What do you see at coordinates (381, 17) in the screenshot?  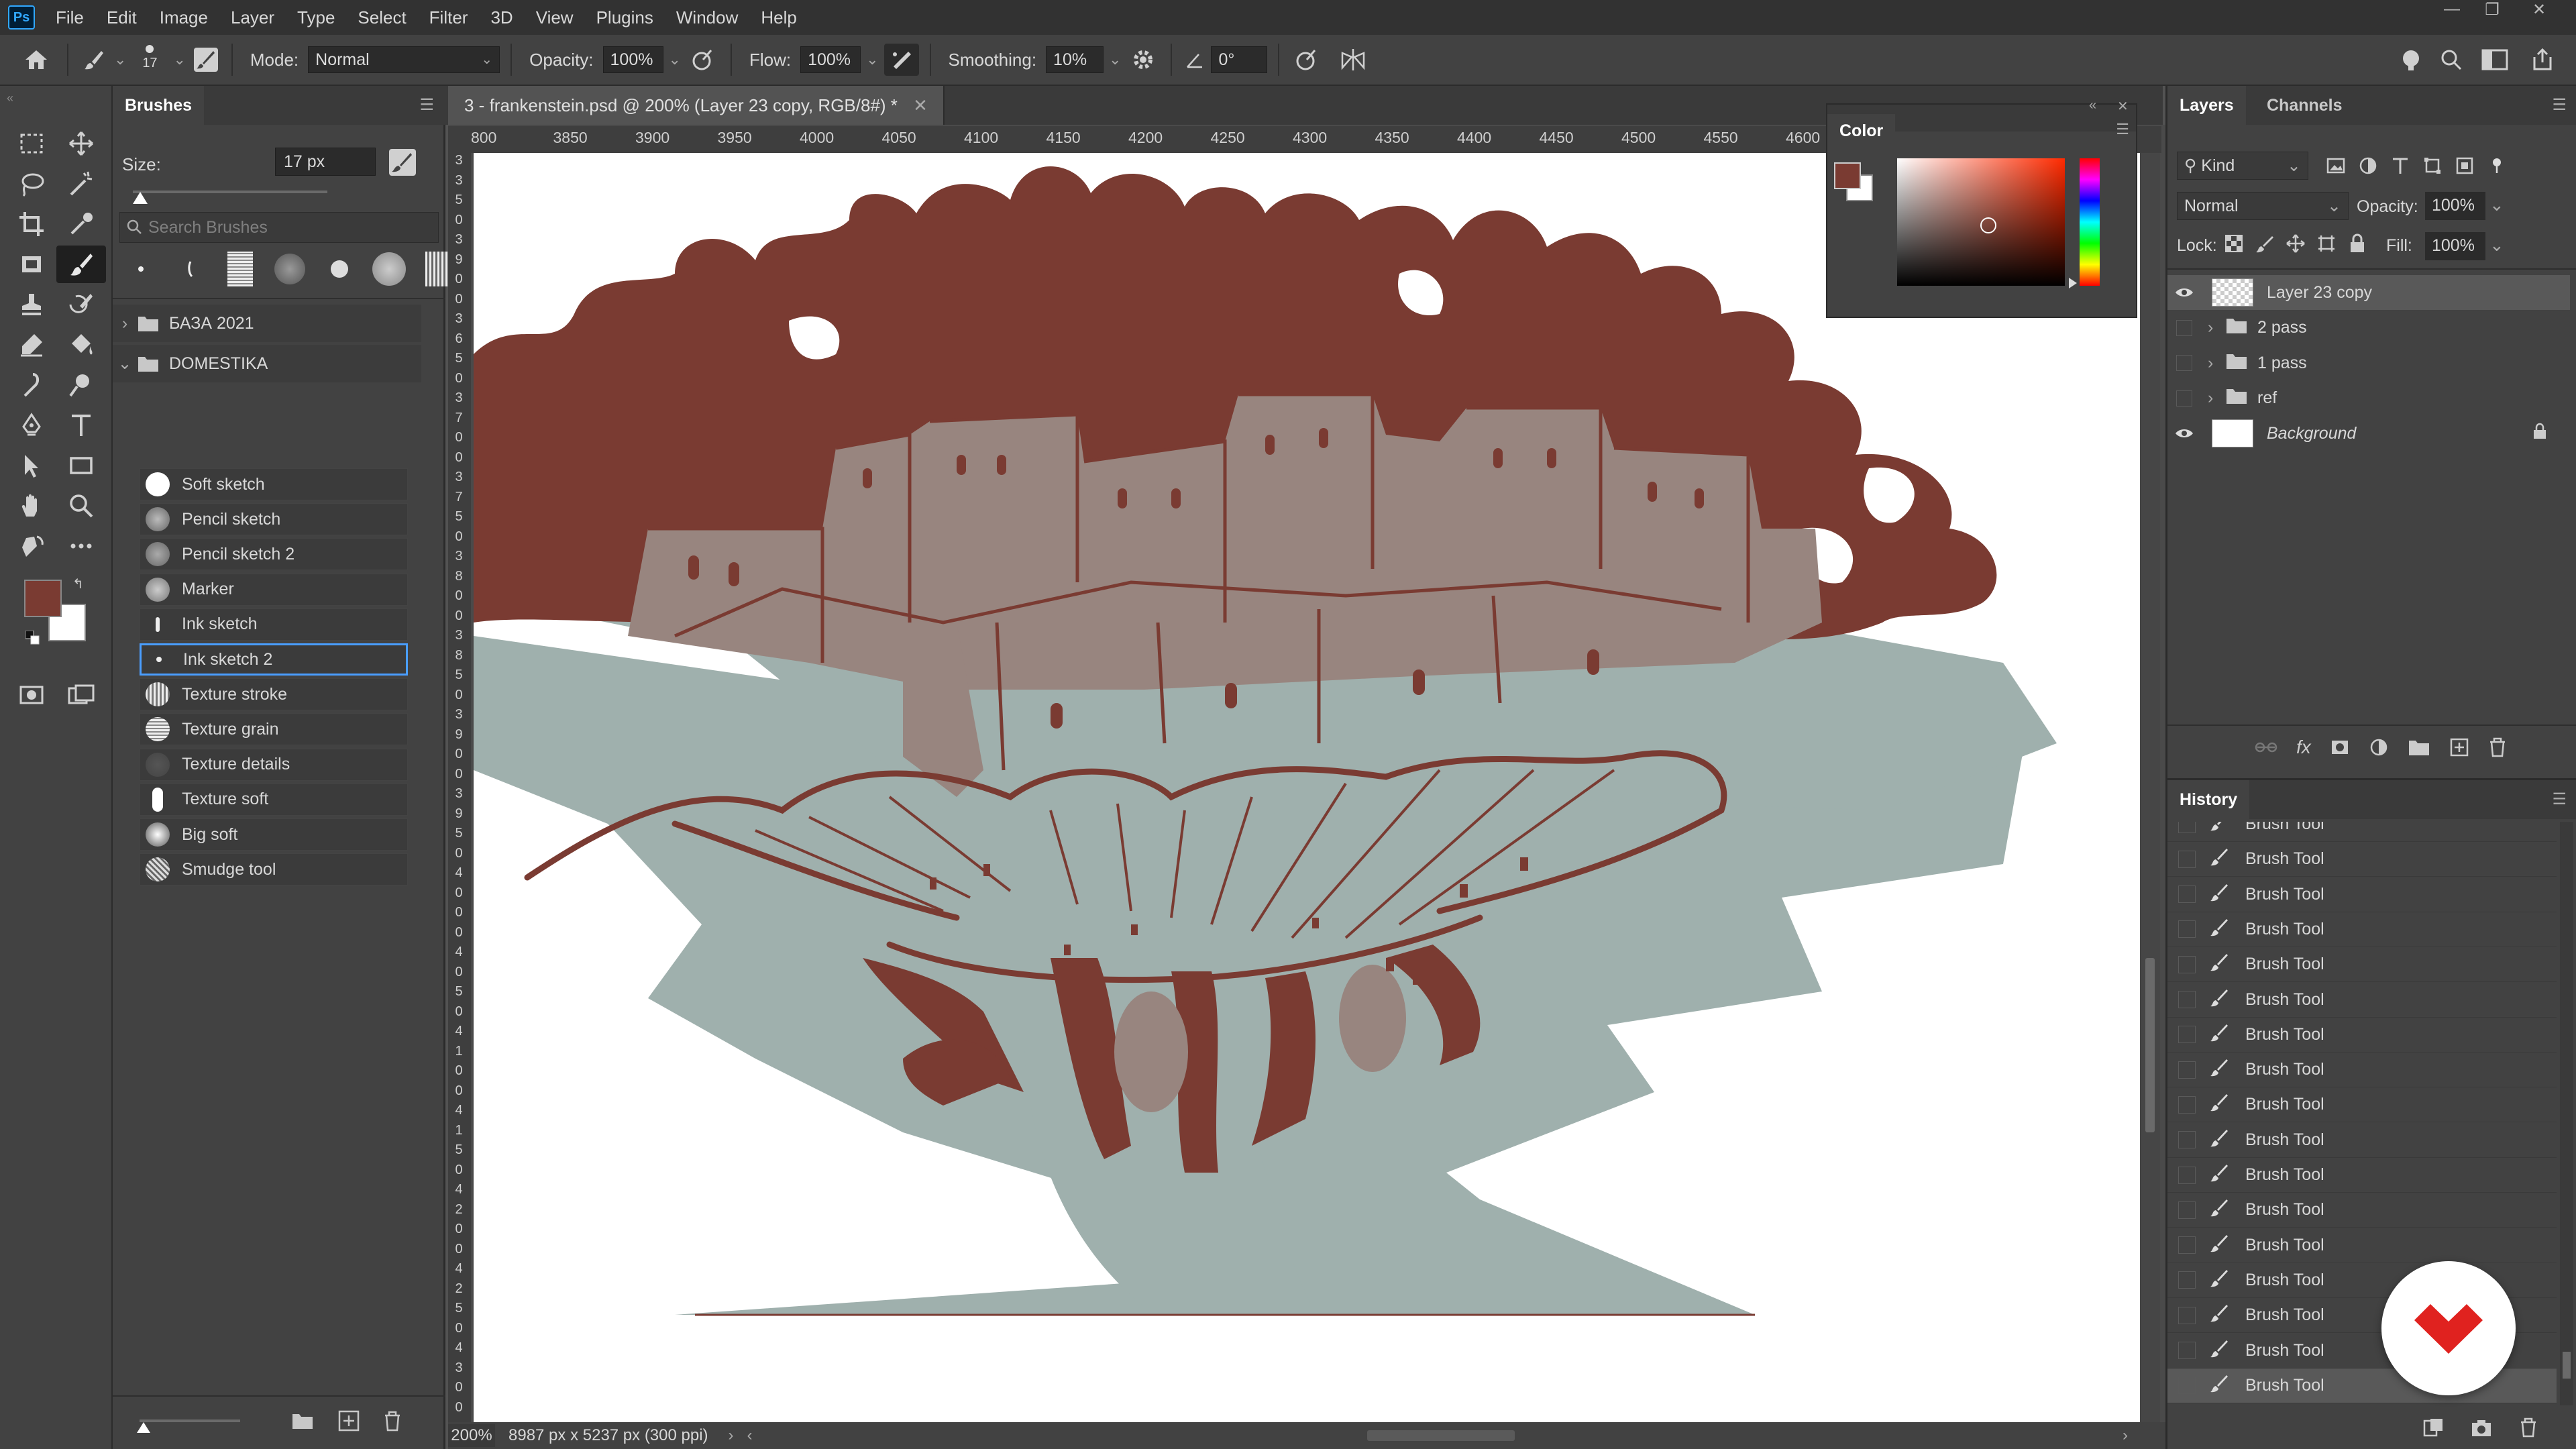 I see `menu-item-select: Select` at bounding box center [381, 17].